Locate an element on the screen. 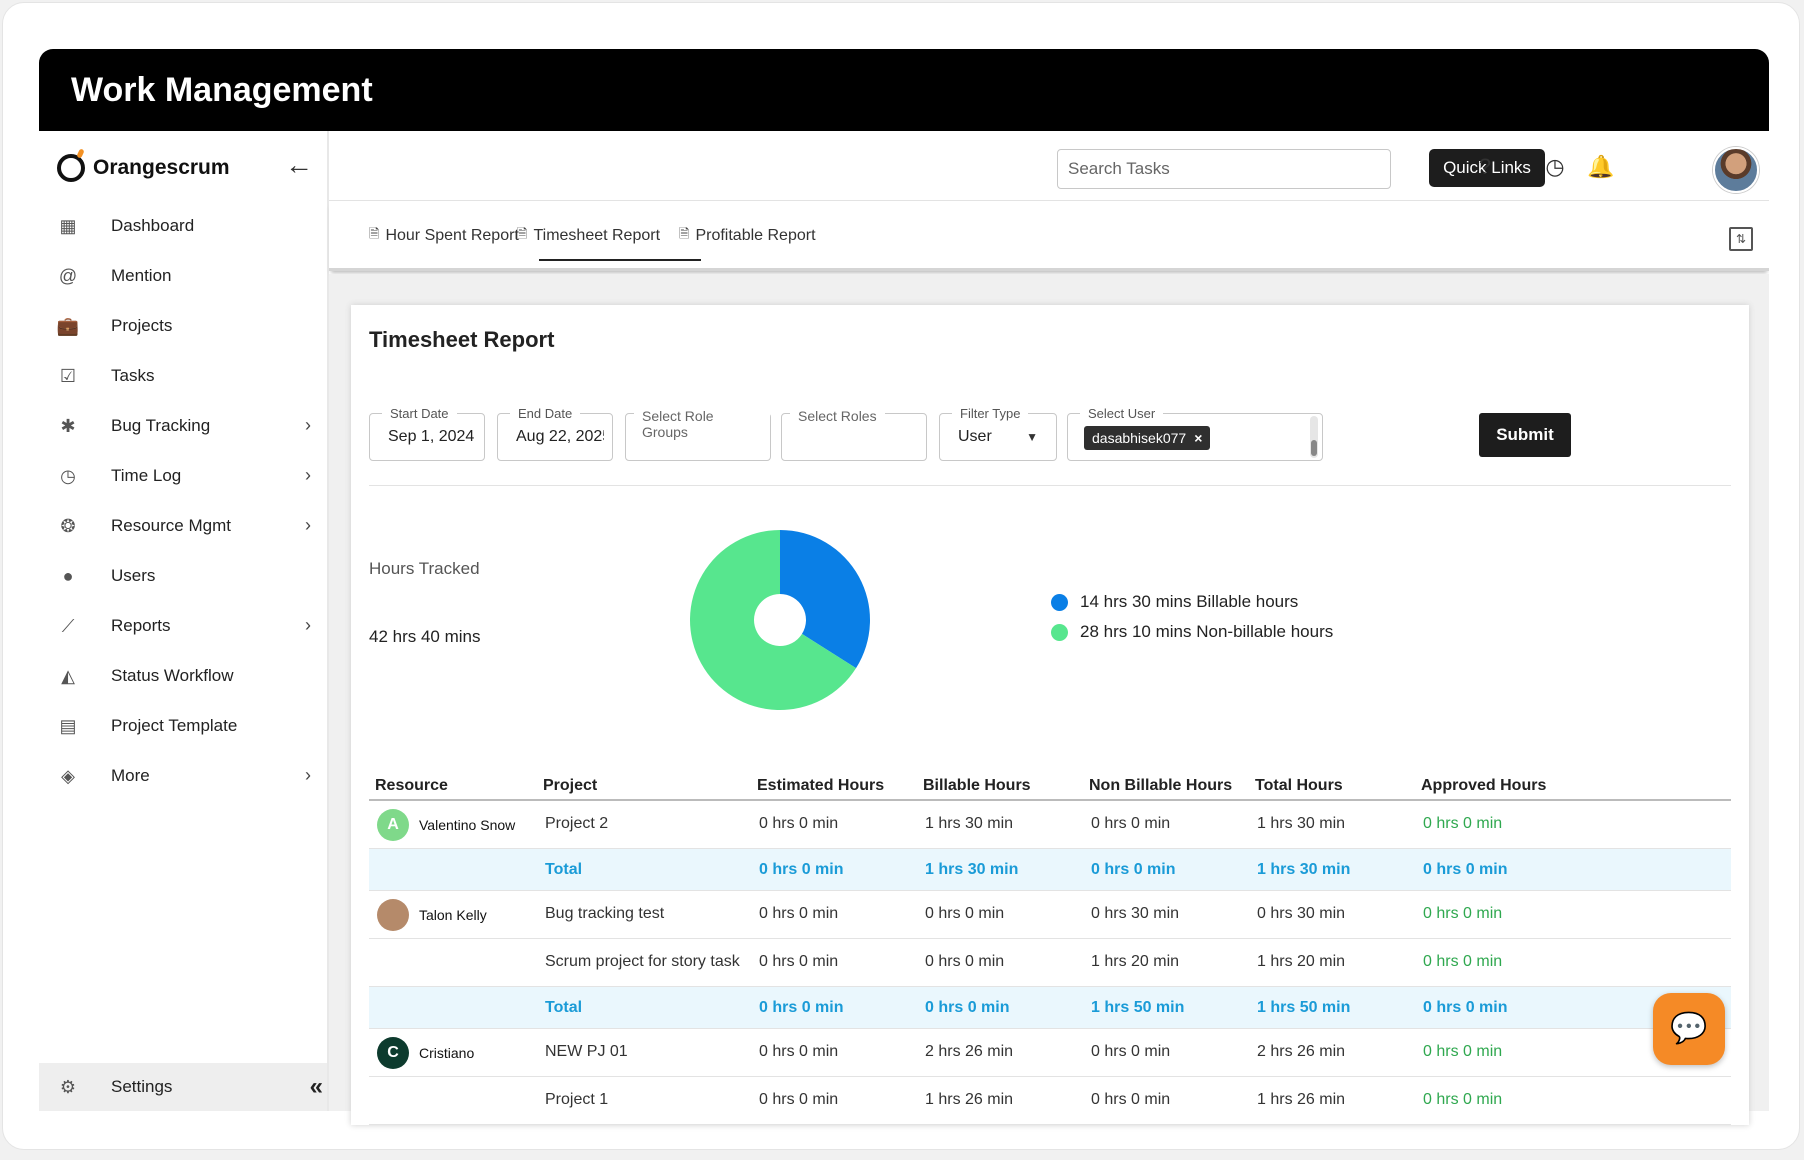 The image size is (1804, 1160). roles-select: Select Roles is located at coordinates (854, 434).